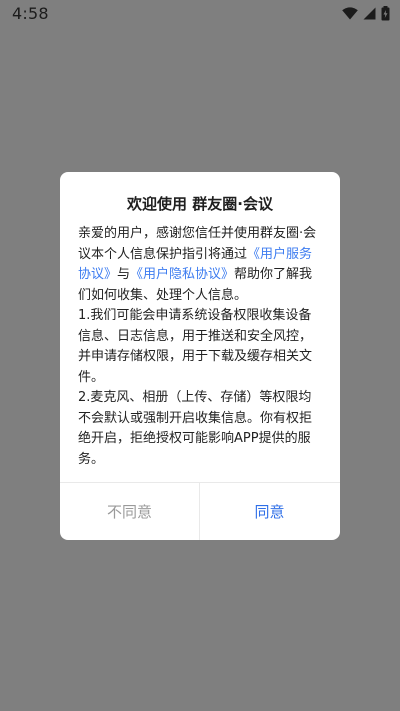  What do you see at coordinates (269, 511) in the screenshot?
I see `agree-button: 同意` at bounding box center [269, 511].